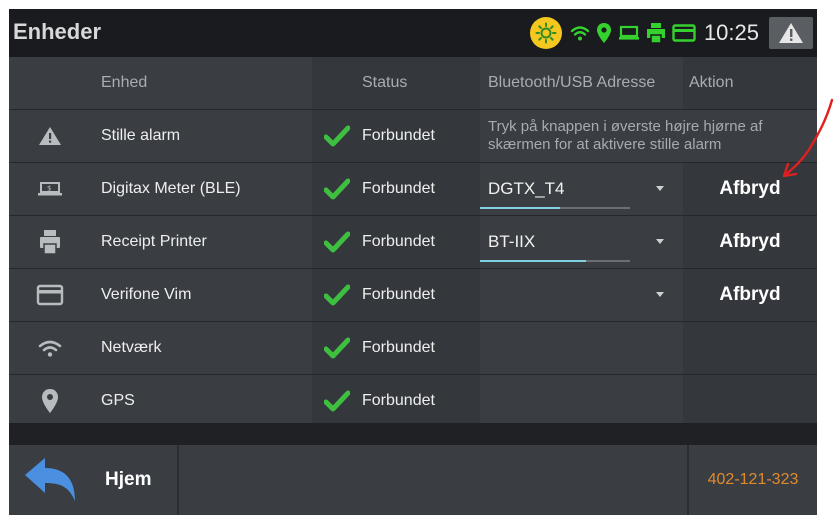 The height and width of the screenshot is (532, 837). I want to click on device-name: GPS, so click(118, 400).